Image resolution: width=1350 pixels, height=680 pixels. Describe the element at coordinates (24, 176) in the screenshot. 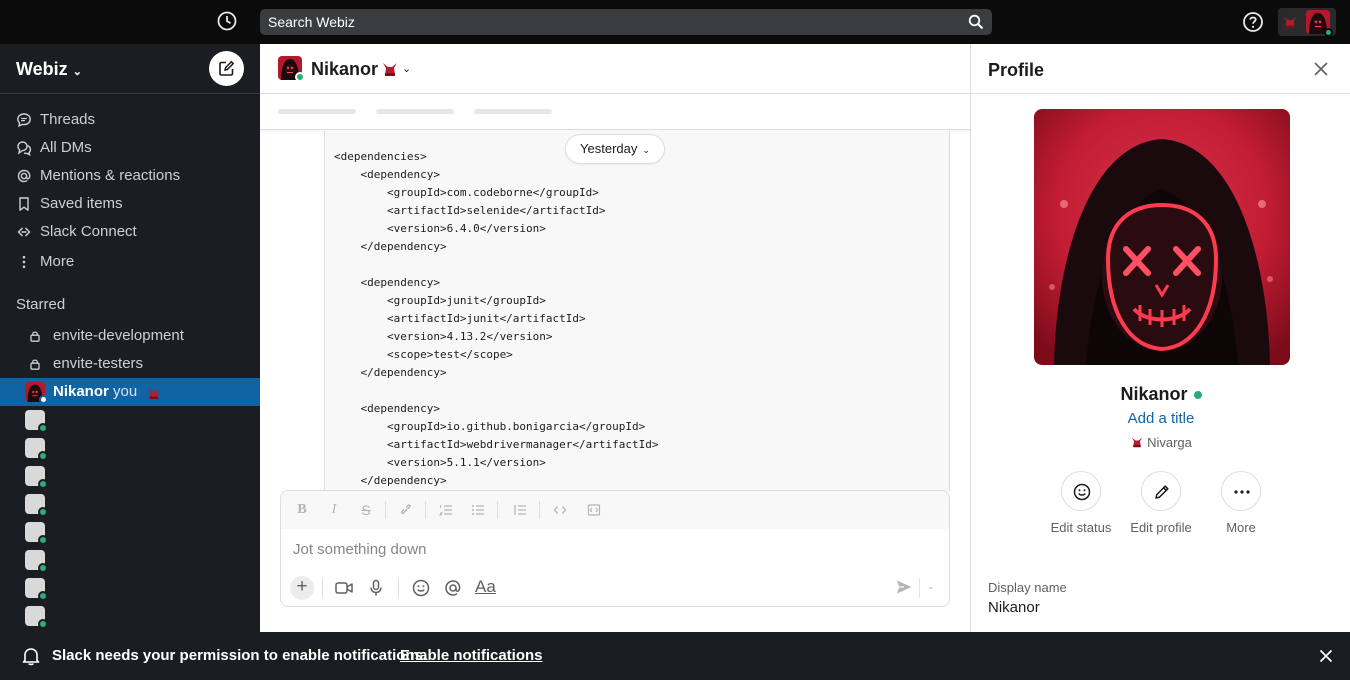

I see `at-icon` at that location.